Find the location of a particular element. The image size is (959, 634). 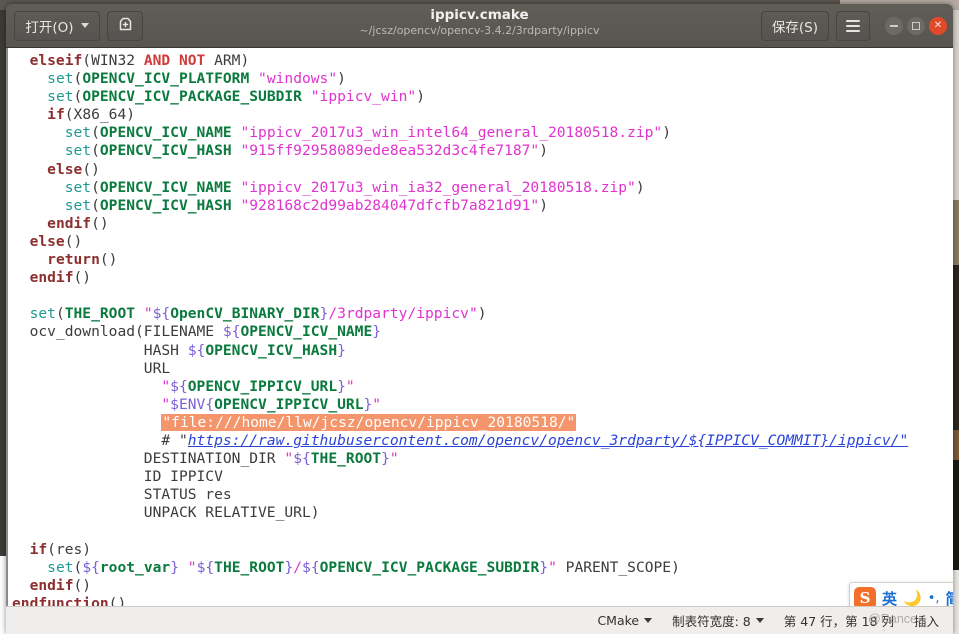

close-icon: ✕ is located at coordinates (938, 25).